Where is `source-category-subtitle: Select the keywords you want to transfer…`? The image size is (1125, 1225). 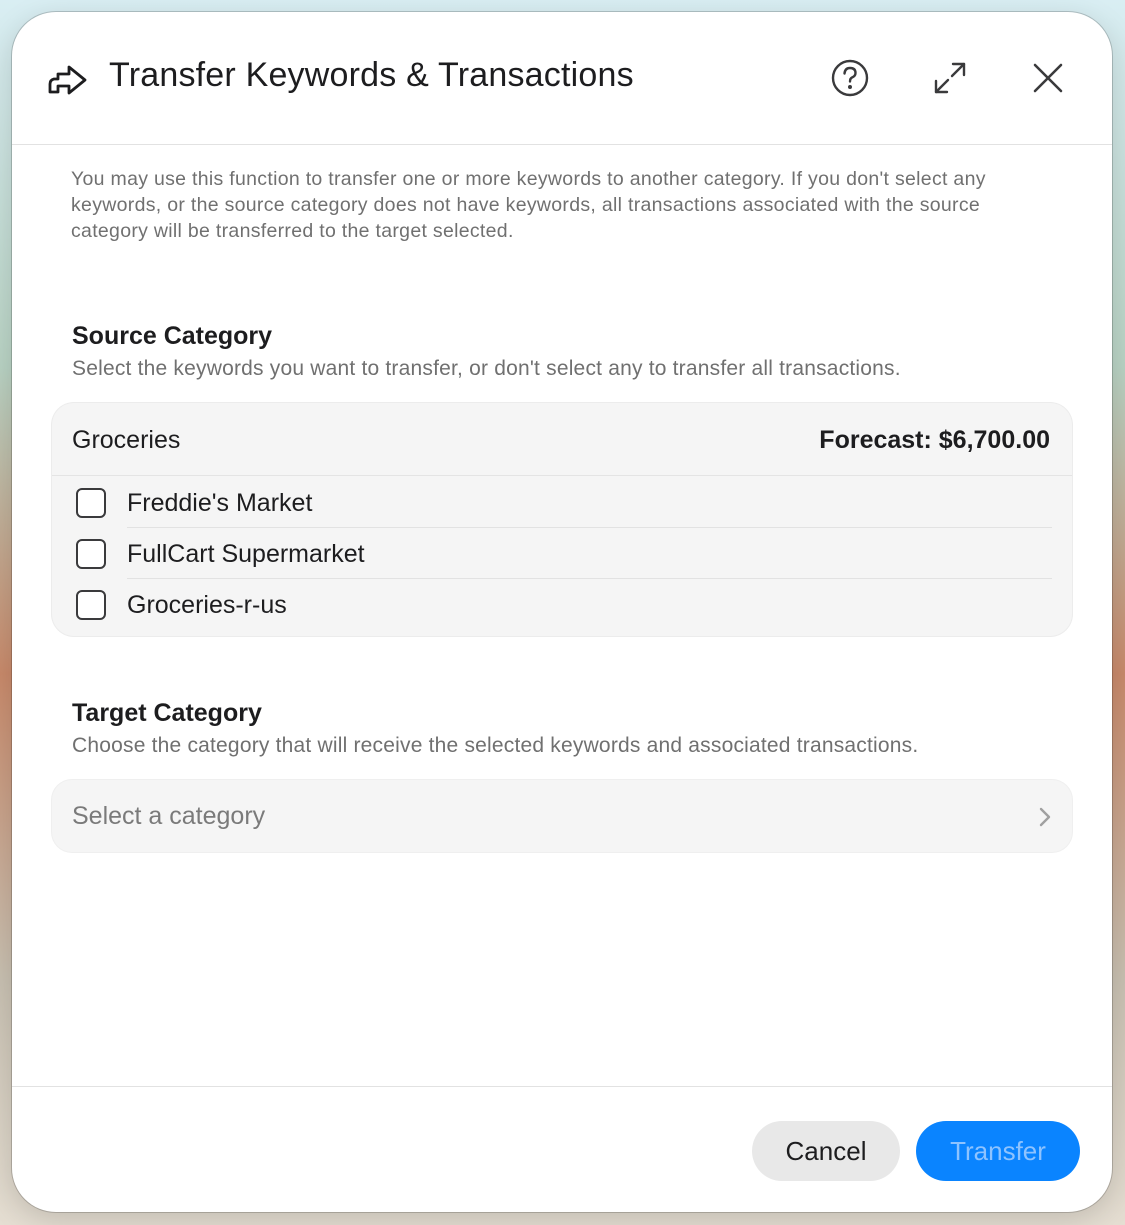
source-category-subtitle: Select the keywords you want to transfer… is located at coordinates (486, 368).